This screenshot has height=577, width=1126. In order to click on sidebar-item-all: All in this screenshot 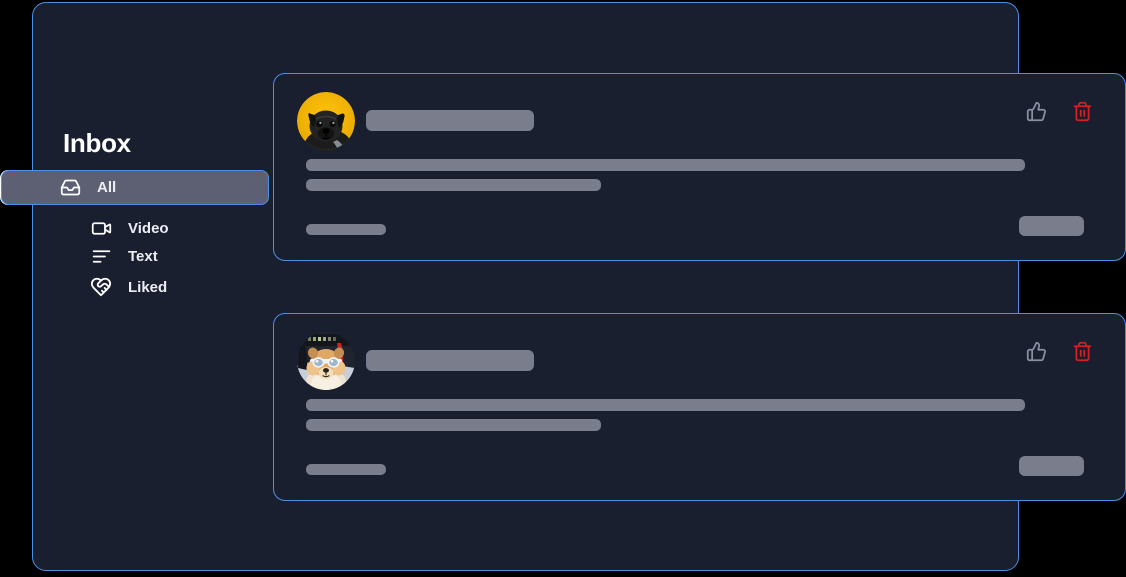, I will do `click(135, 187)`.